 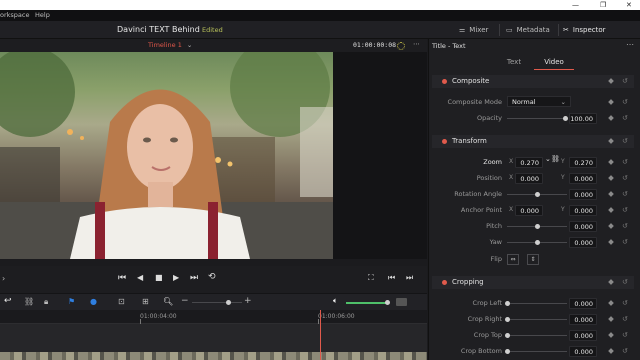 What do you see at coordinates (583, 118) in the screenshot?
I see `opacity-value: 100.00` at bounding box center [583, 118].